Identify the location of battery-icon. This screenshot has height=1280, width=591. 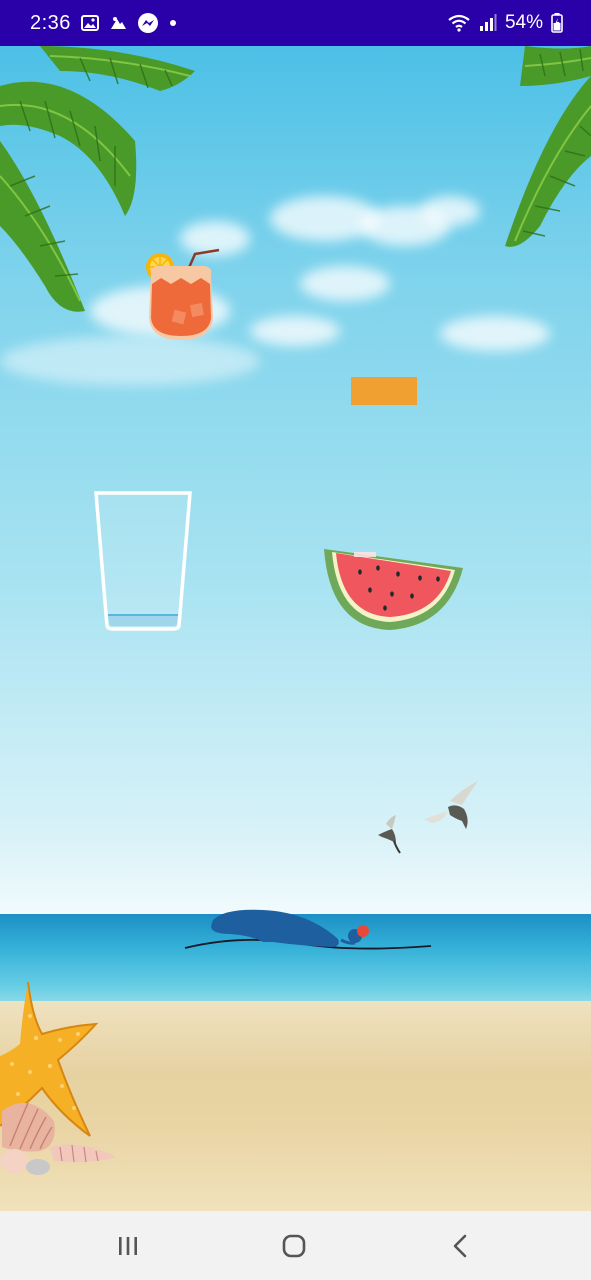
(557, 23).